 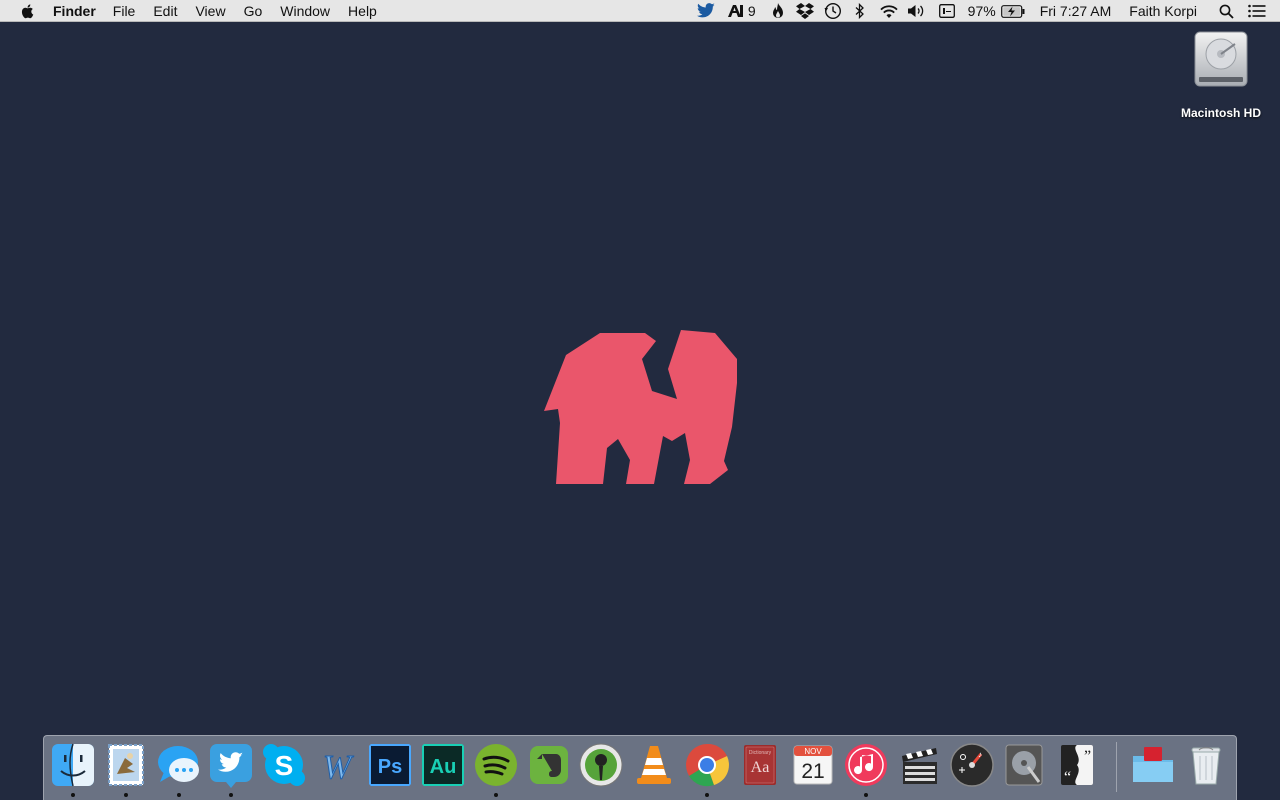 What do you see at coordinates (1116, 767) in the screenshot?
I see `dock-separator` at bounding box center [1116, 767].